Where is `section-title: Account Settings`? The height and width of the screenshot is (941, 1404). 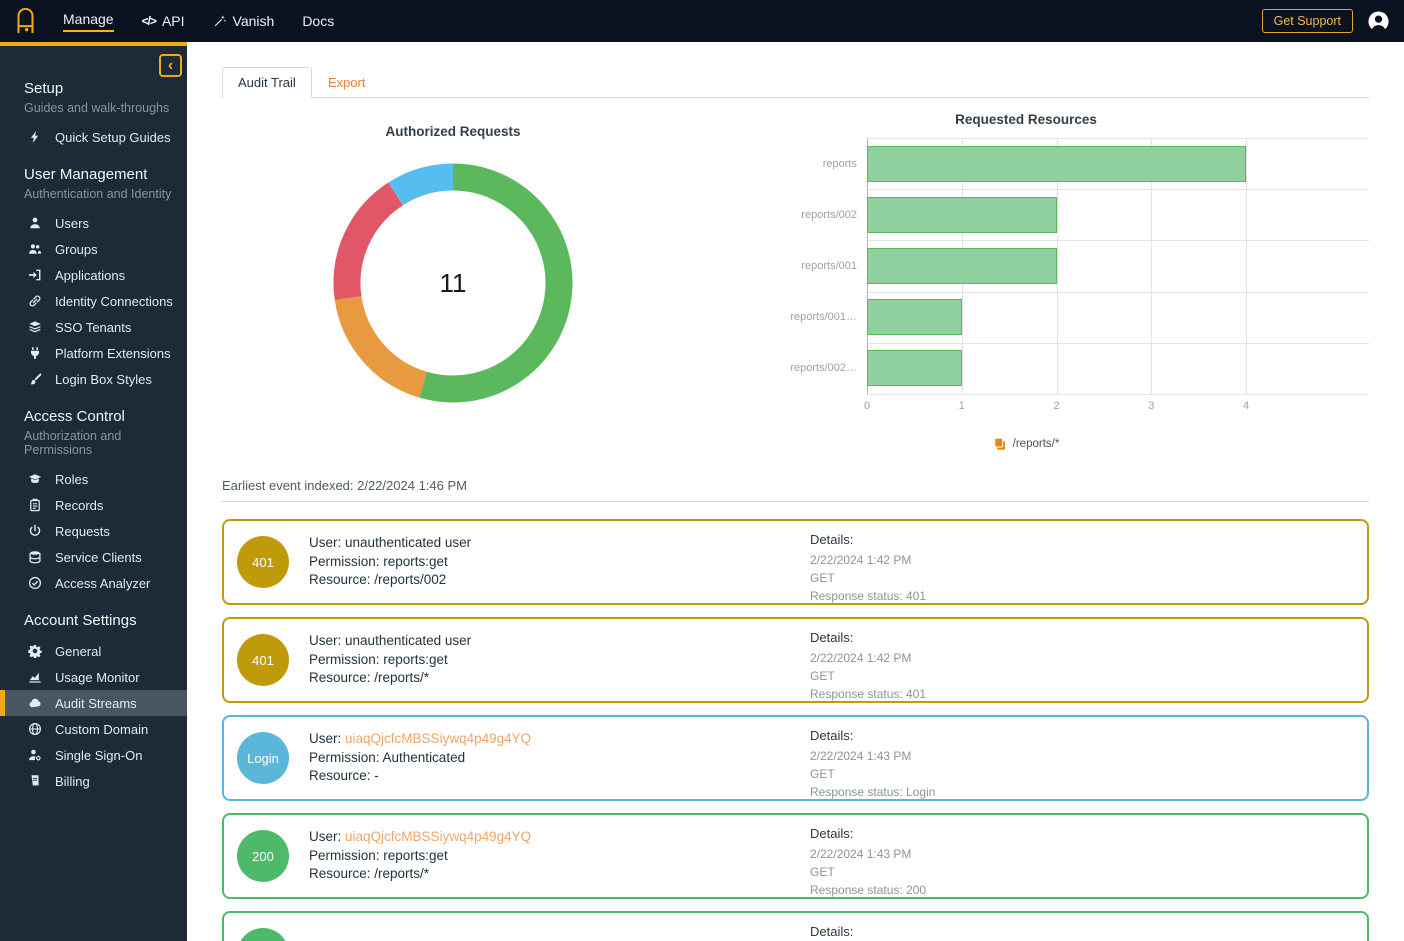 section-title: Account Settings is located at coordinates (80, 620).